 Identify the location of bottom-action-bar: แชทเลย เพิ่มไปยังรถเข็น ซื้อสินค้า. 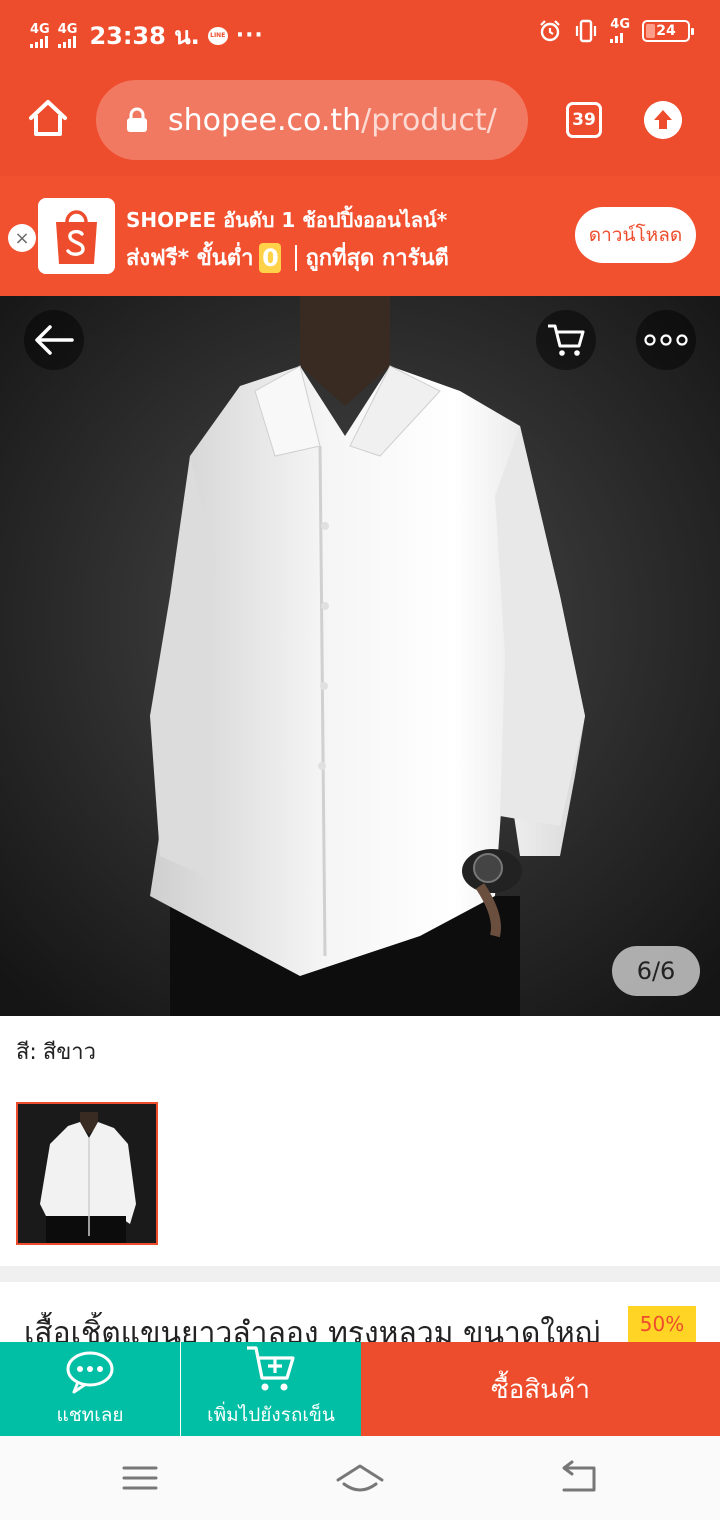
(360, 1389).